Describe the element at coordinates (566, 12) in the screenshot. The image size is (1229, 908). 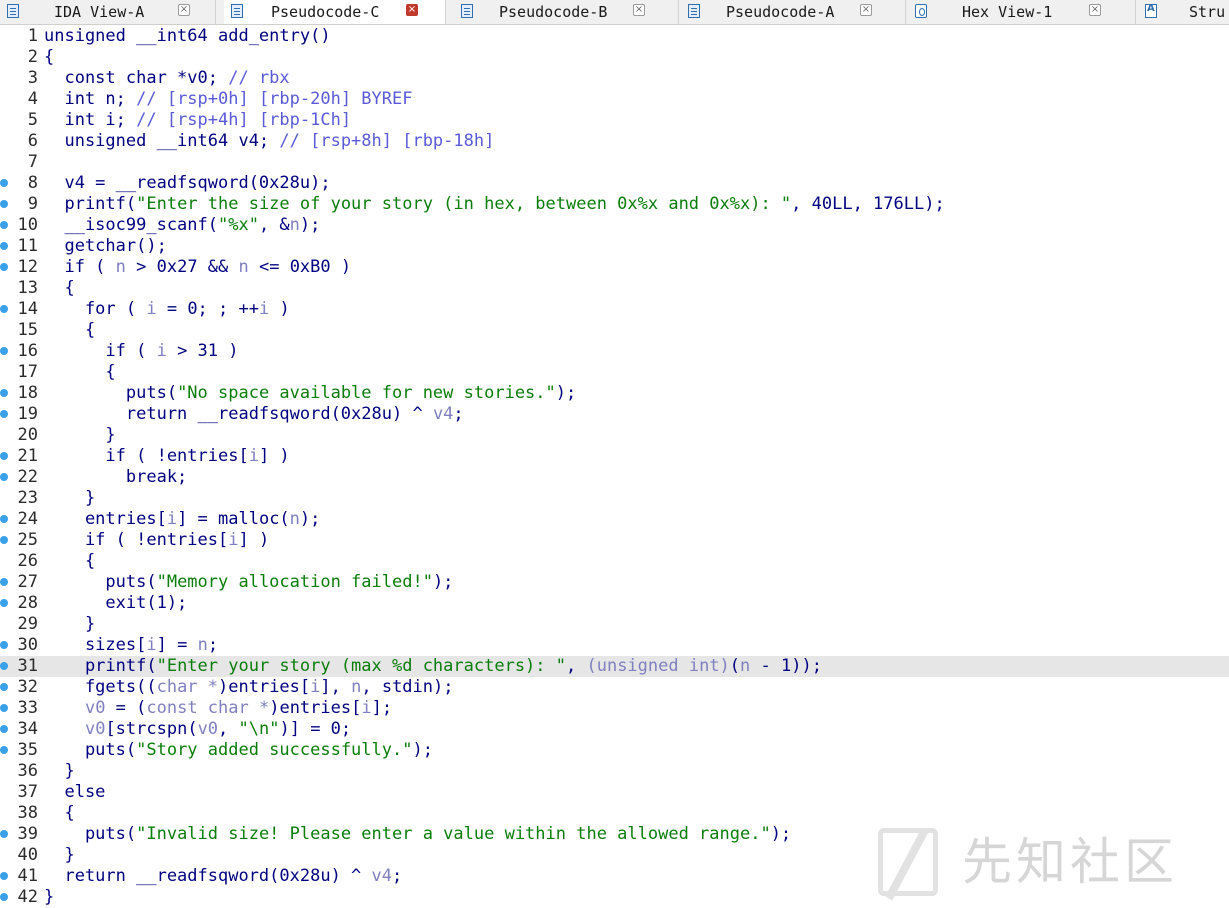
I see `tab-pseudocode-b: Pseudocode-B ×` at that location.